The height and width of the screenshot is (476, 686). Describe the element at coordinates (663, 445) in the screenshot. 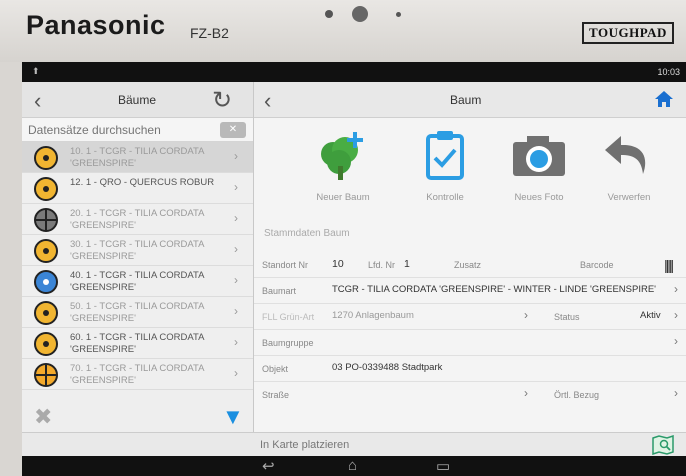

I see `map-icon` at that location.